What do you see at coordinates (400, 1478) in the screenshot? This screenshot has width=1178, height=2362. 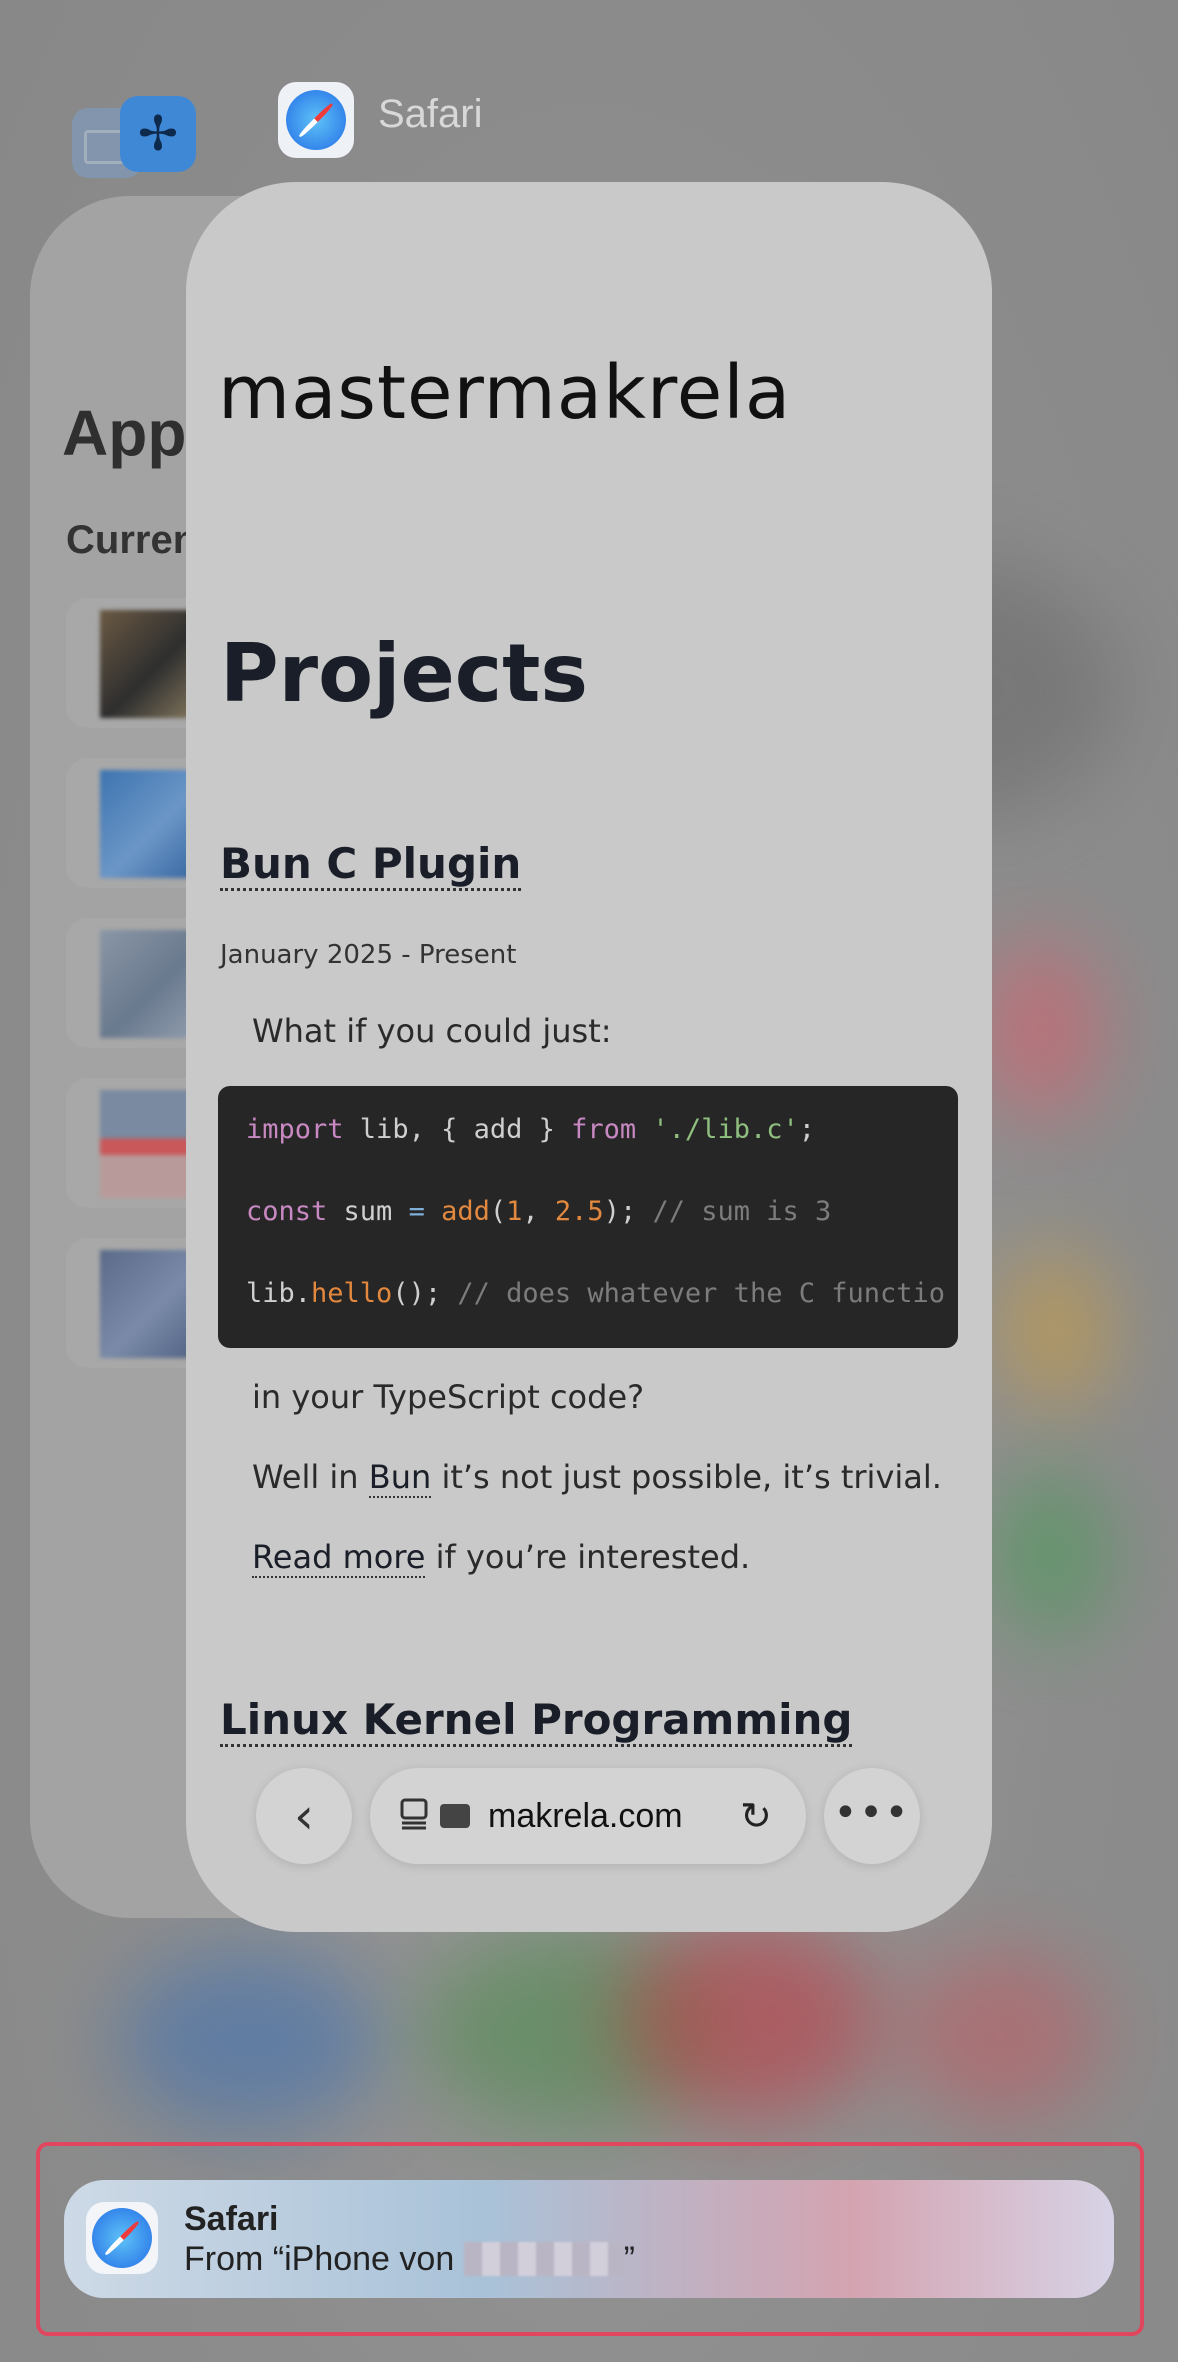 I see `bun-link: Bun` at bounding box center [400, 1478].